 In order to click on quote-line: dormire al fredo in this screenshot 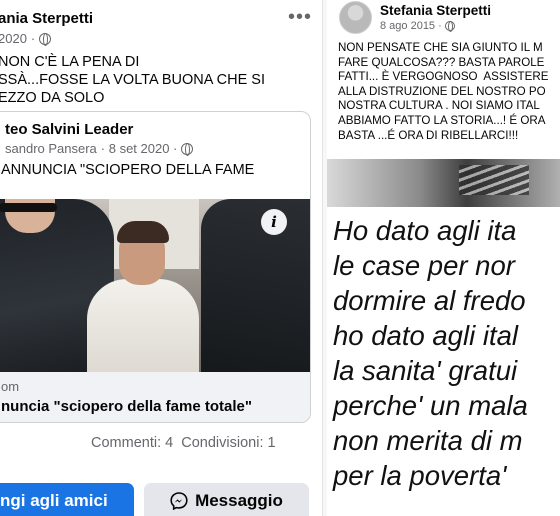, I will do `click(429, 300)`.